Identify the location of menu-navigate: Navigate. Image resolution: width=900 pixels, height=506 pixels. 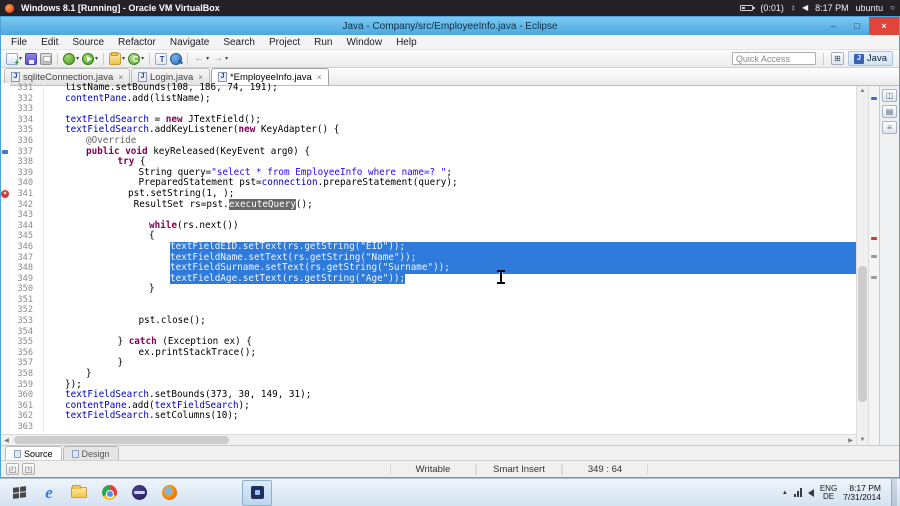
(189, 42).